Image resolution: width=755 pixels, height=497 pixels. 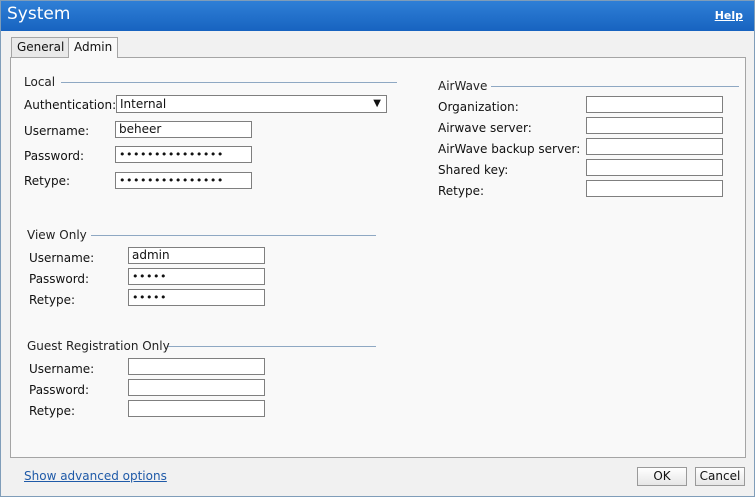 What do you see at coordinates (59, 390) in the screenshot?
I see `guest-password-label: Password:` at bounding box center [59, 390].